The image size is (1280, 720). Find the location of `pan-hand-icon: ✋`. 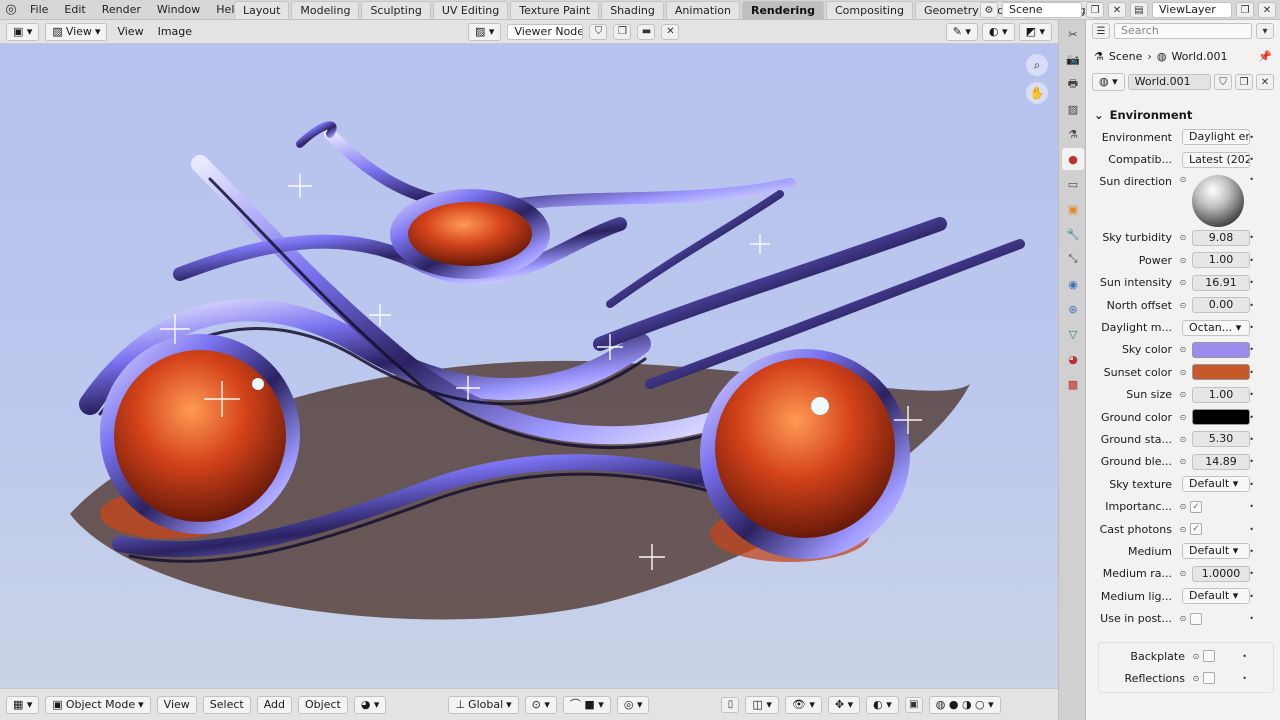

pan-hand-icon: ✋ is located at coordinates (1037, 93).